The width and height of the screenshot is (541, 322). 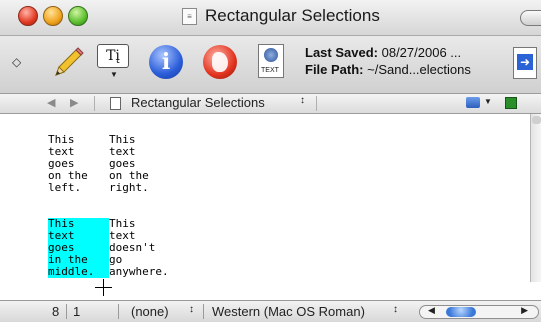 What do you see at coordinates (16, 62) in the screenshot?
I see `diamond-icon: ◇` at bounding box center [16, 62].